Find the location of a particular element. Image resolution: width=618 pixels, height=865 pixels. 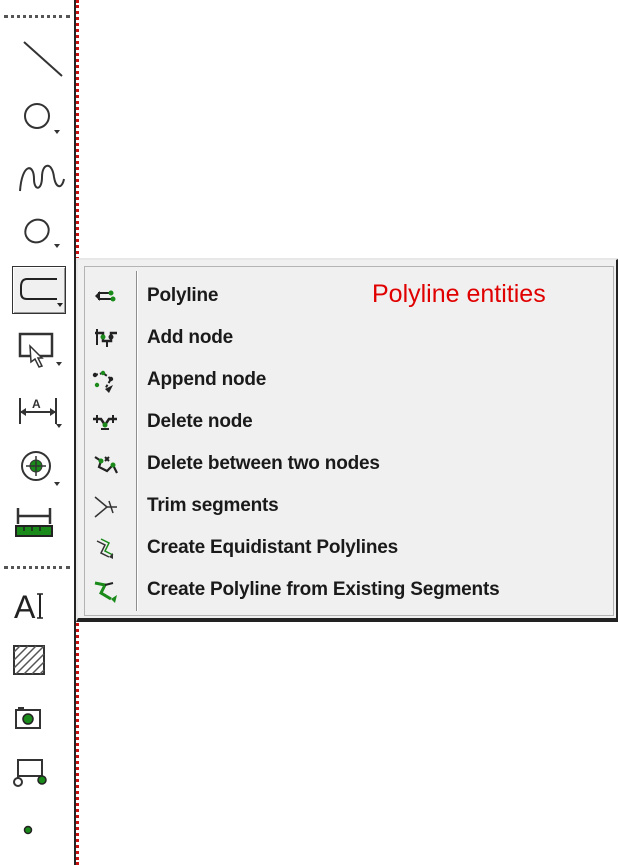

point-tool-button is located at coordinates (39, 828).